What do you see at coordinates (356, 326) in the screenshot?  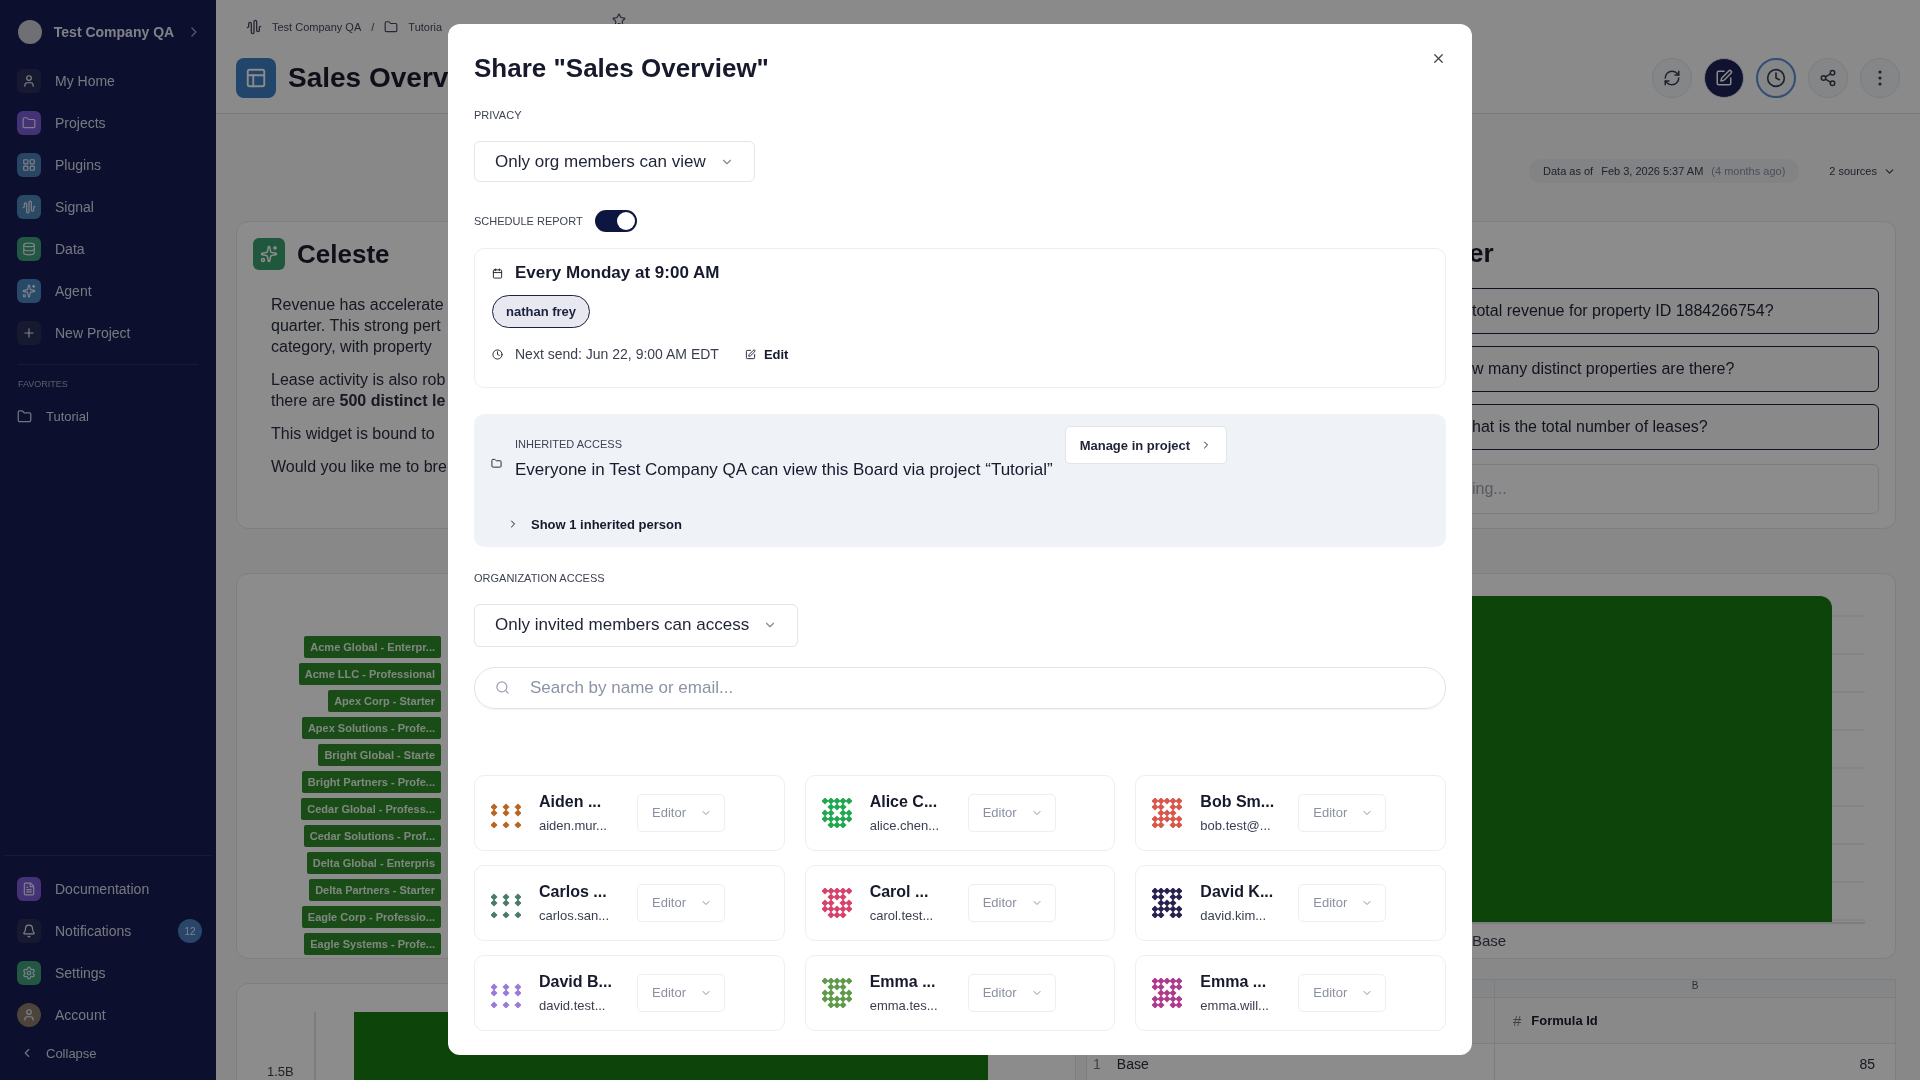 I see `summary-text: quarter. This strong pert` at bounding box center [356, 326].